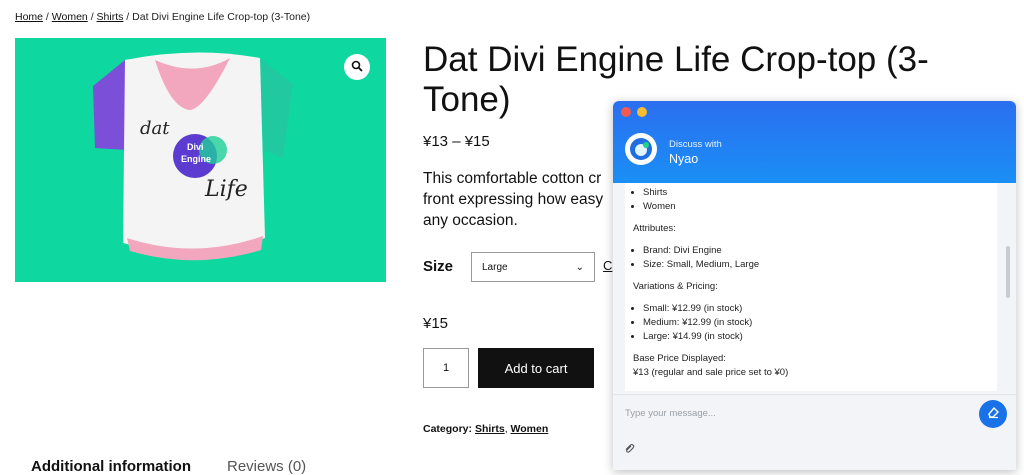 The image size is (1024, 475). I want to click on description-line: This comfortable cotton cr, so click(512, 178).